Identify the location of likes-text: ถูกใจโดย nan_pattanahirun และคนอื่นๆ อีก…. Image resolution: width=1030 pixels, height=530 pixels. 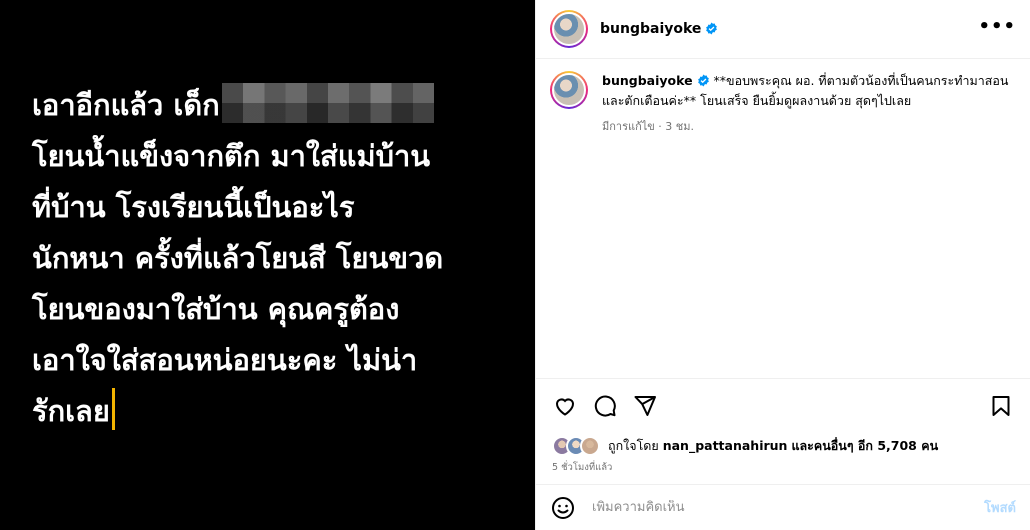
(773, 445).